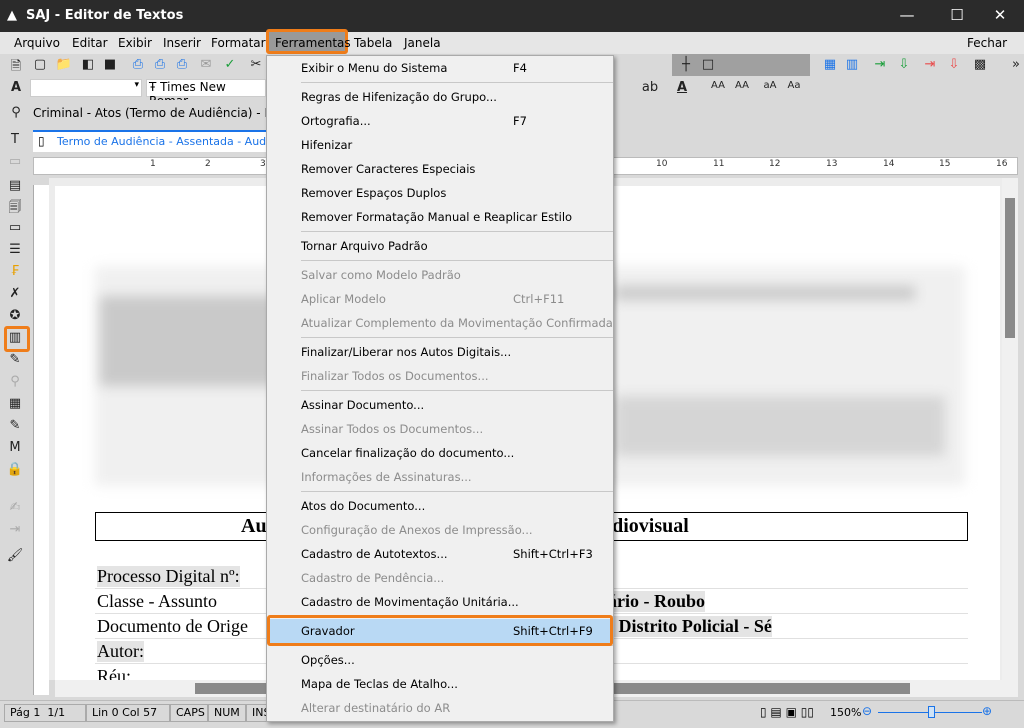 This screenshot has width=1024, height=728. Describe the element at coordinates (263, 164) in the screenshot. I see `ruler-label: 3` at that location.